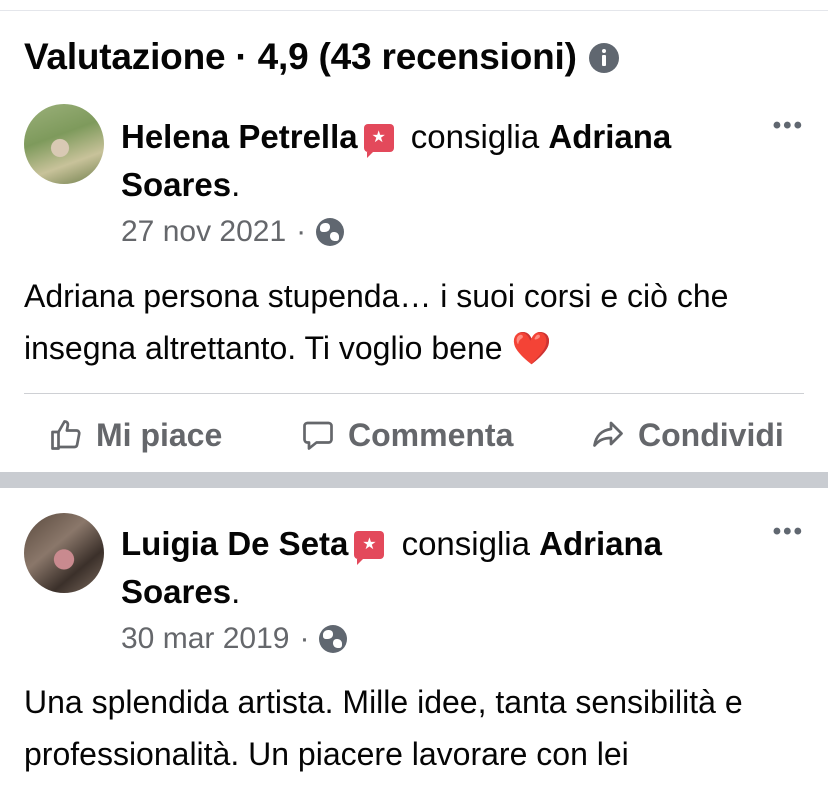  What do you see at coordinates (66, 435) in the screenshot?
I see `like-icon` at bounding box center [66, 435].